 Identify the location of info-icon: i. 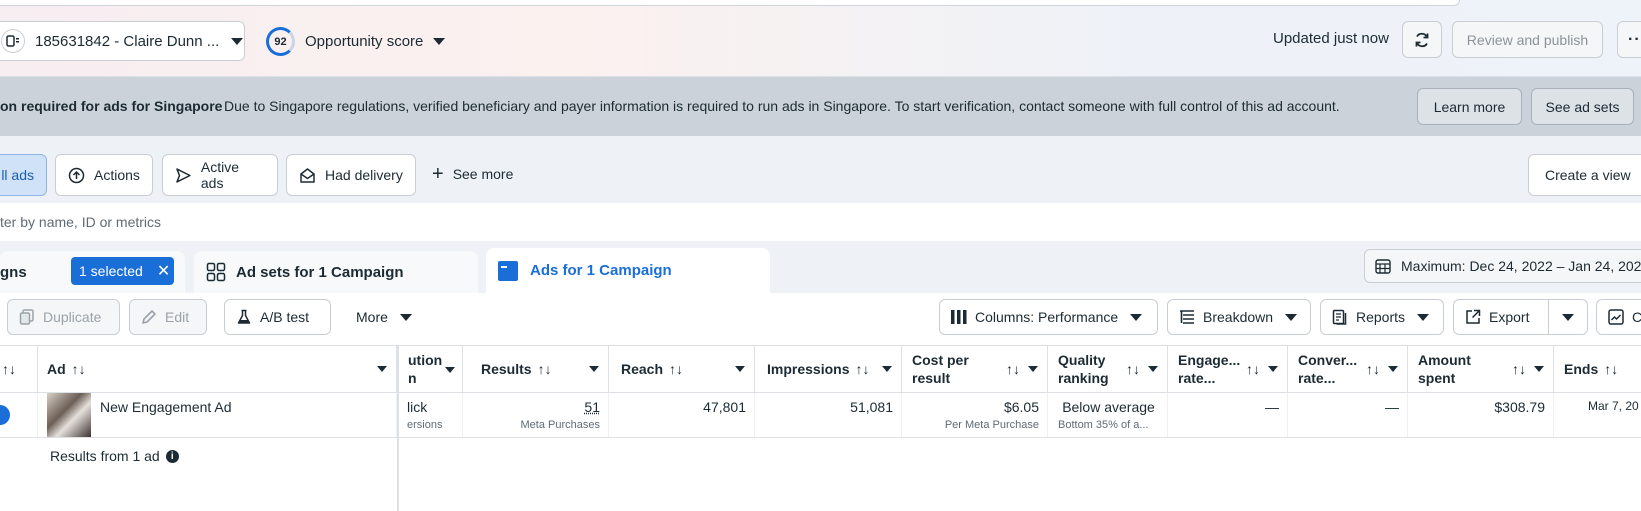
(172, 456).